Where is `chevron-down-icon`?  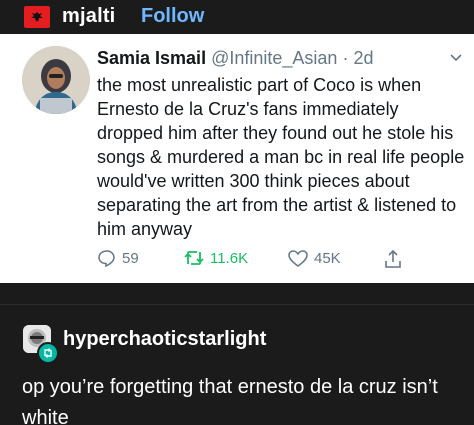
chevron-down-icon is located at coordinates (456, 58).